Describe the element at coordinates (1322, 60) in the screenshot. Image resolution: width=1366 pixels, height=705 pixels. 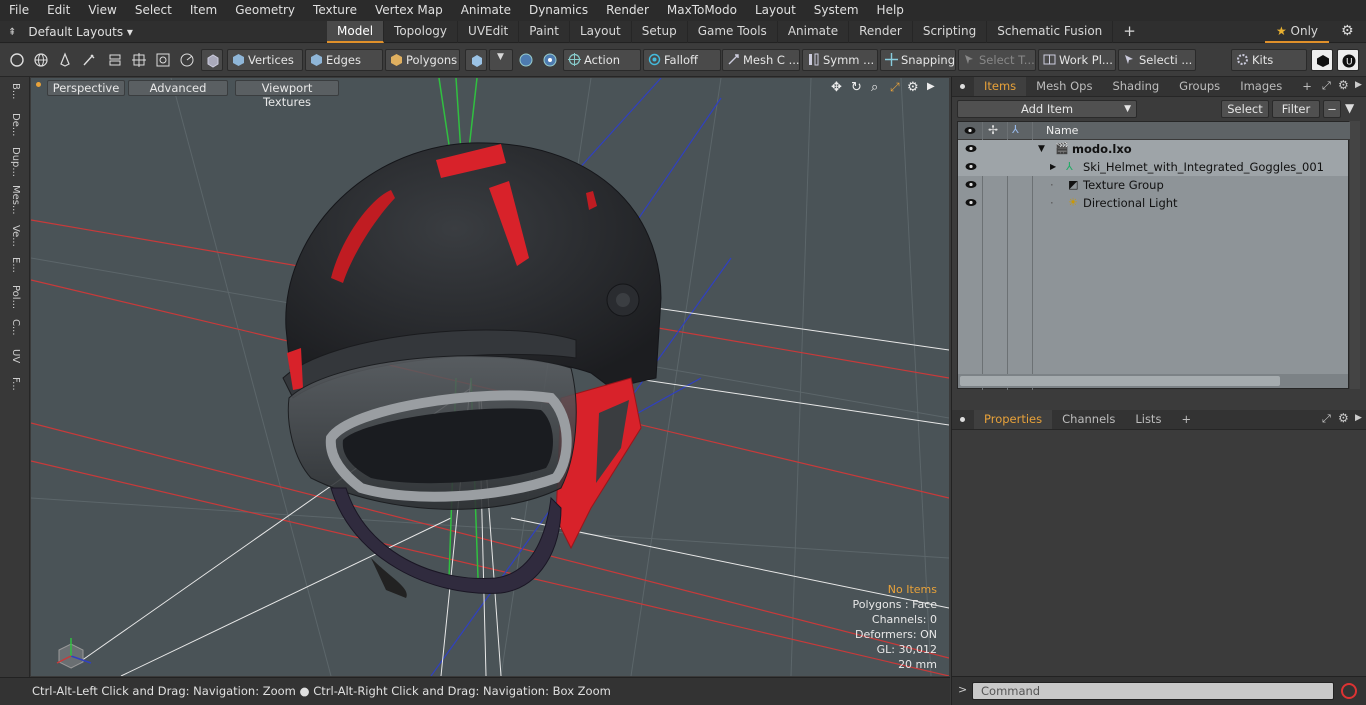
I see `unity-icon` at that location.